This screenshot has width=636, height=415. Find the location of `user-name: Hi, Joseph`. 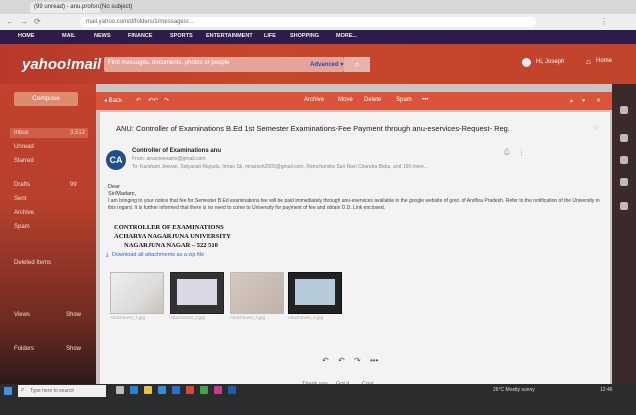

user-name: Hi, Joseph is located at coordinates (550, 62).